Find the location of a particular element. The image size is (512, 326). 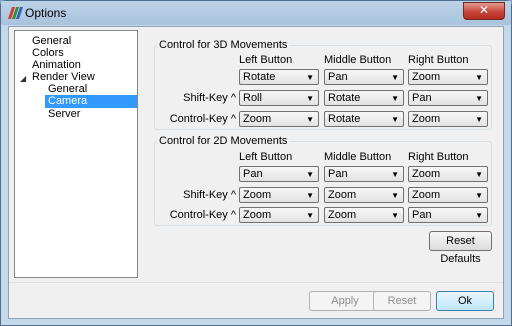

combo-3d-control-middle: Rotate ▼ is located at coordinates (364, 119).